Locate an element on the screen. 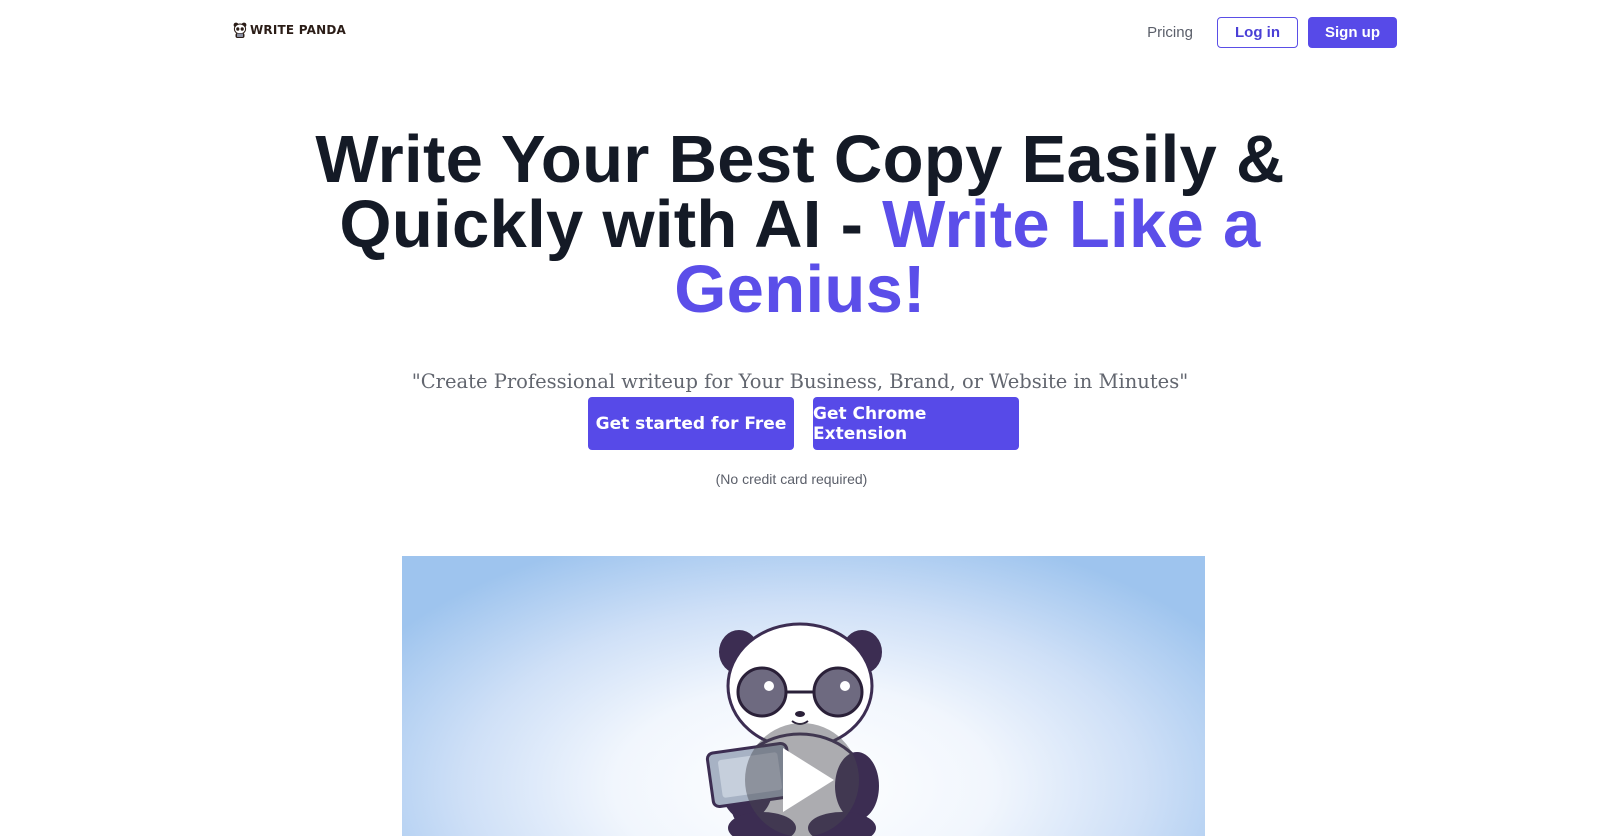  panda-illustration is located at coordinates (793, 729).